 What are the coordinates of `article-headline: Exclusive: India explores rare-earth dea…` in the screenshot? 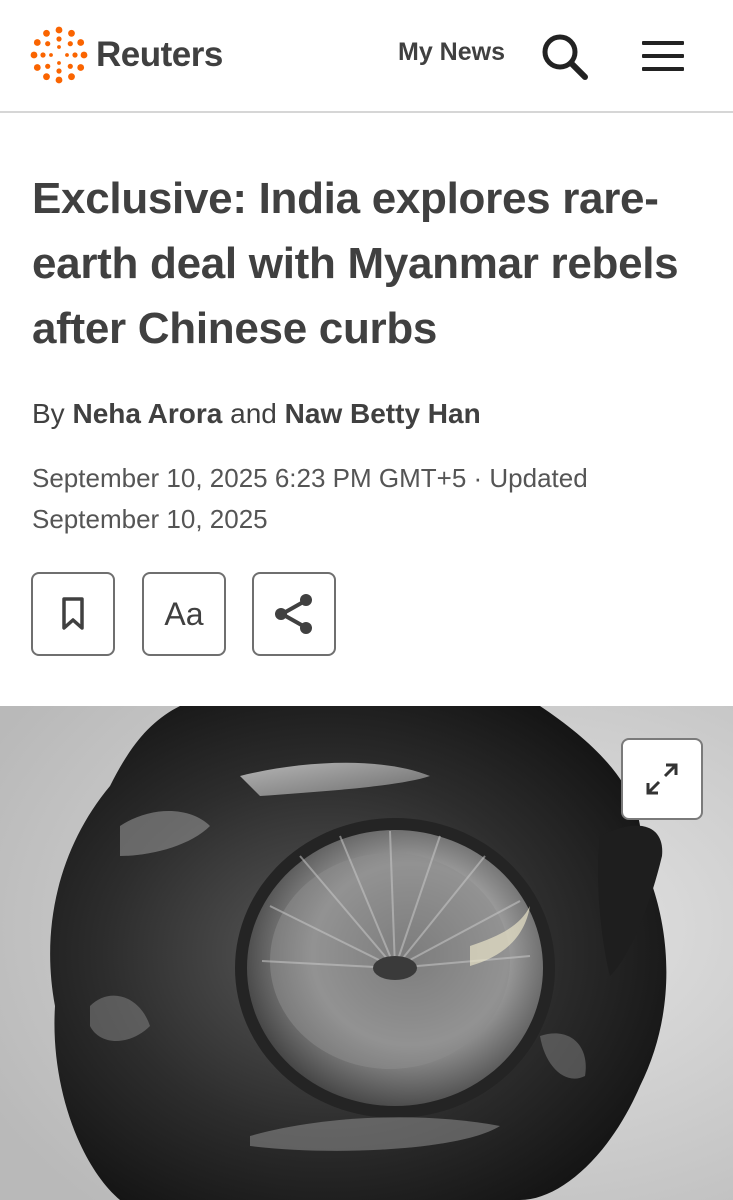 It's located at (355, 263).